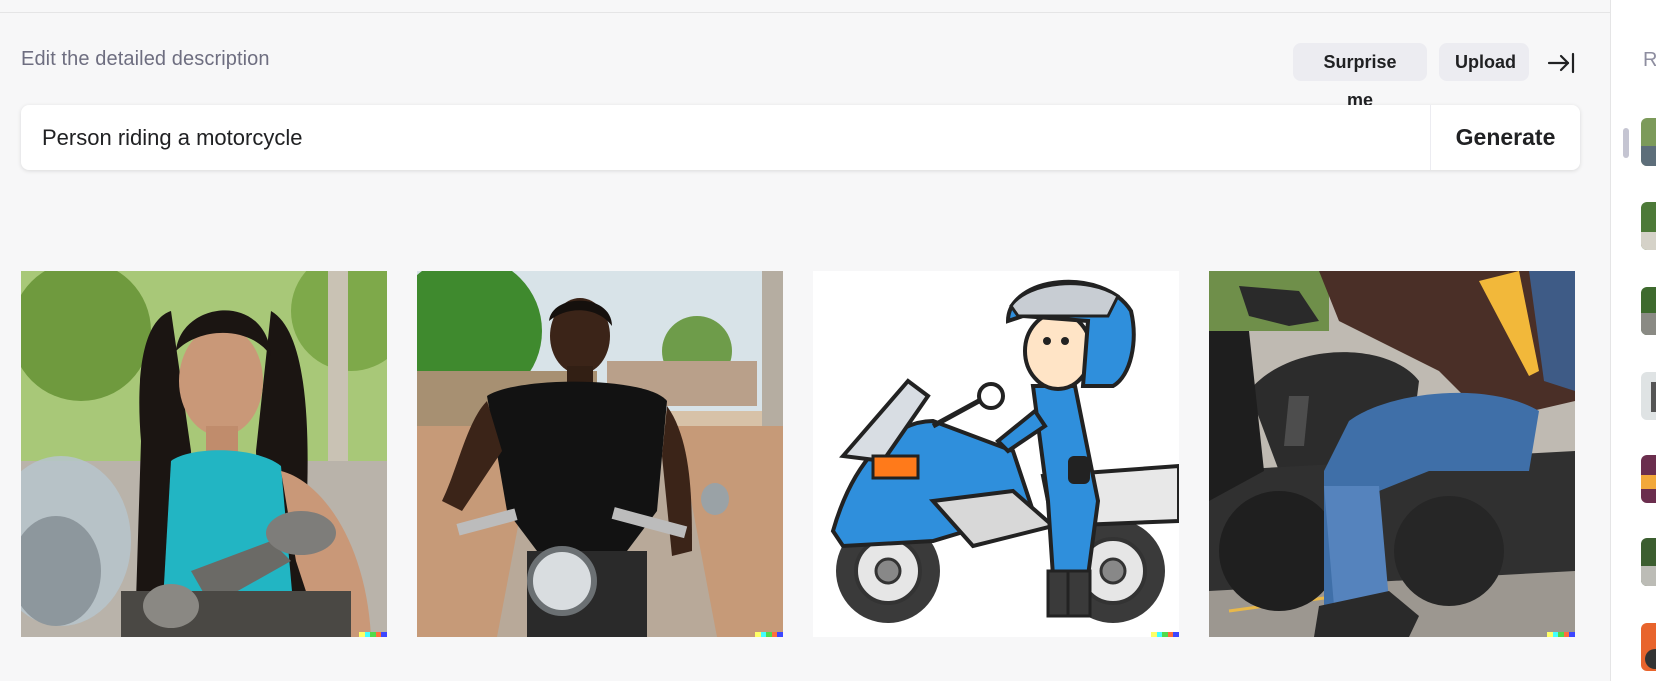 This screenshot has width=1656, height=681. I want to click on upload-button: Upload, so click(1484, 62).